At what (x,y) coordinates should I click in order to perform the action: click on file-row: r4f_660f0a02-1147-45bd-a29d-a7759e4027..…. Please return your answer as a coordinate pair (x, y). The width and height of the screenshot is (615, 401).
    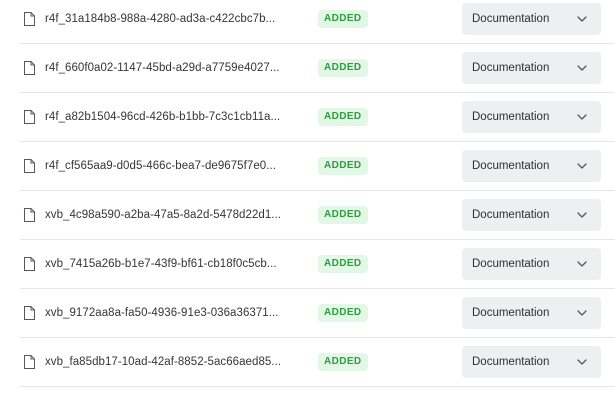
    Looking at the image, I should click on (317, 68).